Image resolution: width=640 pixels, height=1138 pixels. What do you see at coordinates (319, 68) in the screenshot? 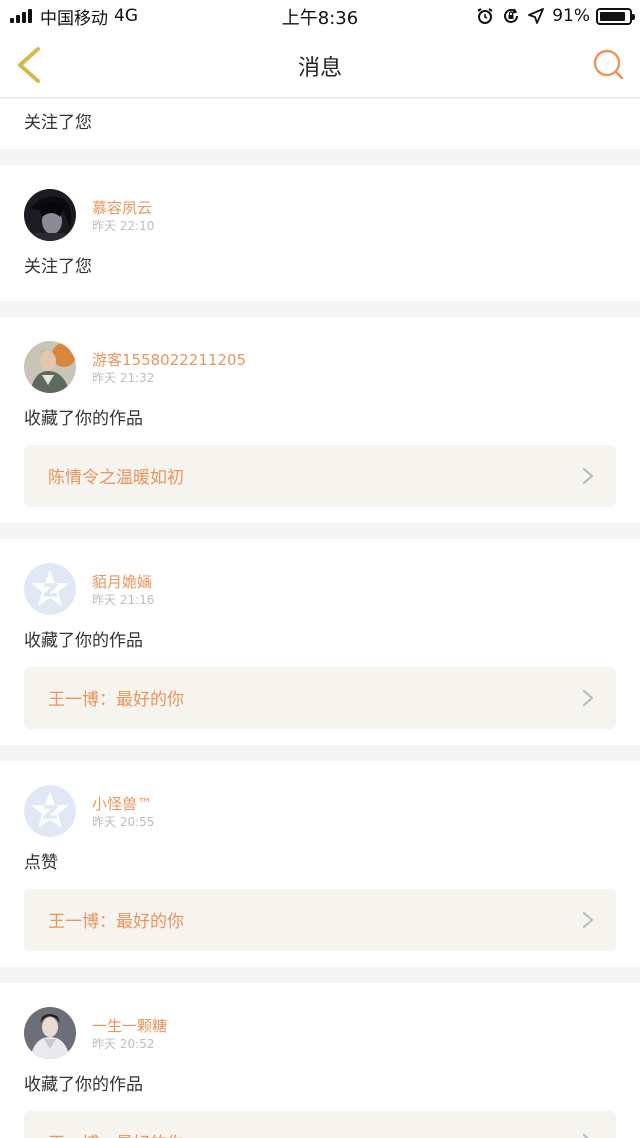
I see `page-title: 消息` at bounding box center [319, 68].